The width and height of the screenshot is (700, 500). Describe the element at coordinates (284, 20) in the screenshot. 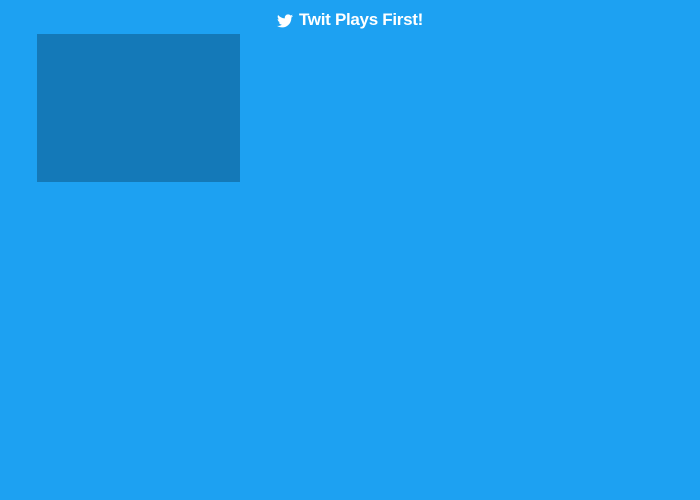

I see `twitter-bird-icon` at that location.